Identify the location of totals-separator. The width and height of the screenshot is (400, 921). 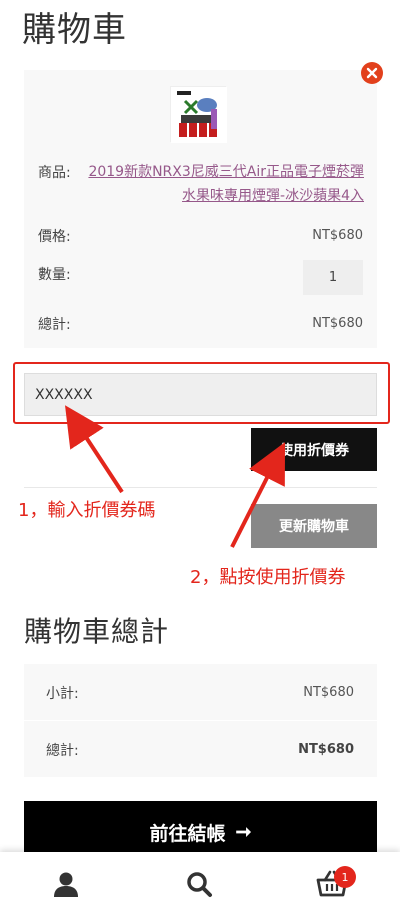
(200, 720).